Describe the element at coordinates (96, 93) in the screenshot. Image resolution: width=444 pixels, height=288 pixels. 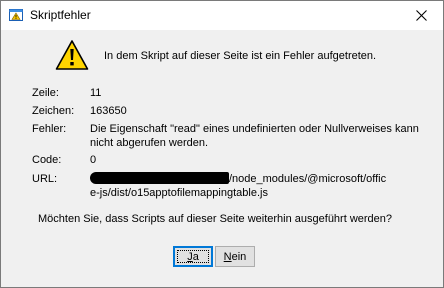
I see `line-value: 11` at that location.